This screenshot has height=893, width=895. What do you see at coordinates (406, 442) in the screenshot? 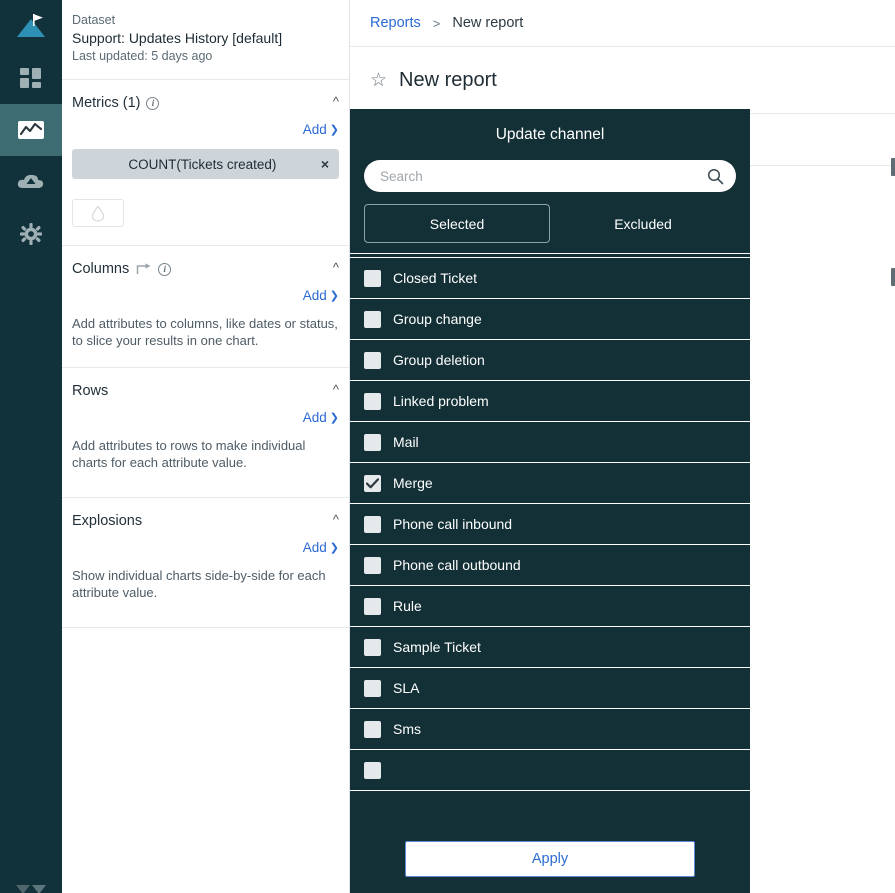
I see `option-label: Mail` at bounding box center [406, 442].